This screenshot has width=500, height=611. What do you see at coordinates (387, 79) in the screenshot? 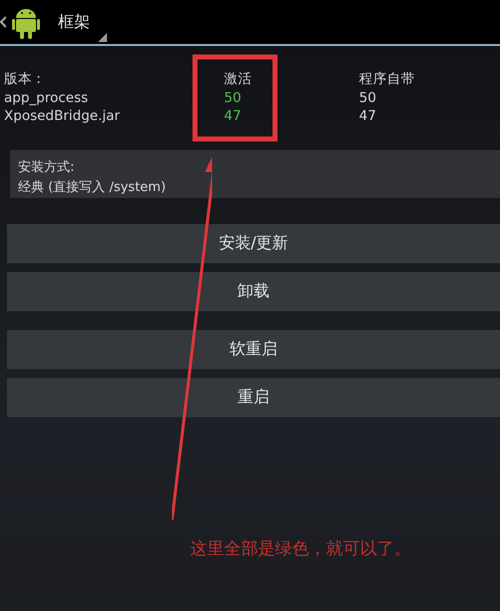
I see `column-header: 程序自带` at bounding box center [387, 79].